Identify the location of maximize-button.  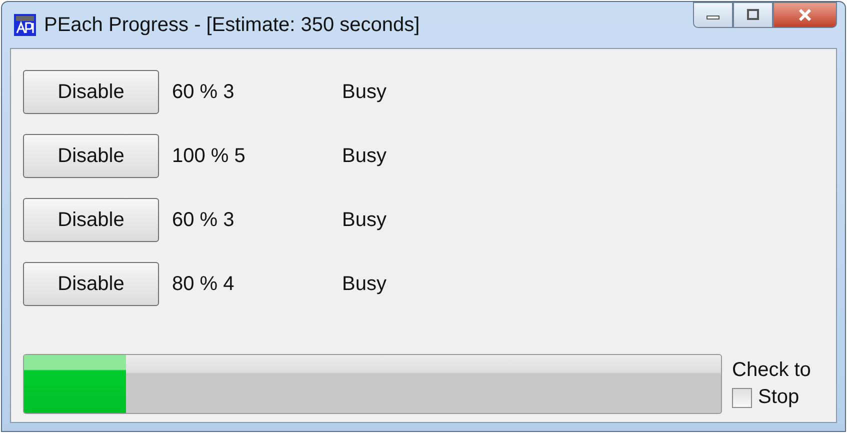
(753, 15).